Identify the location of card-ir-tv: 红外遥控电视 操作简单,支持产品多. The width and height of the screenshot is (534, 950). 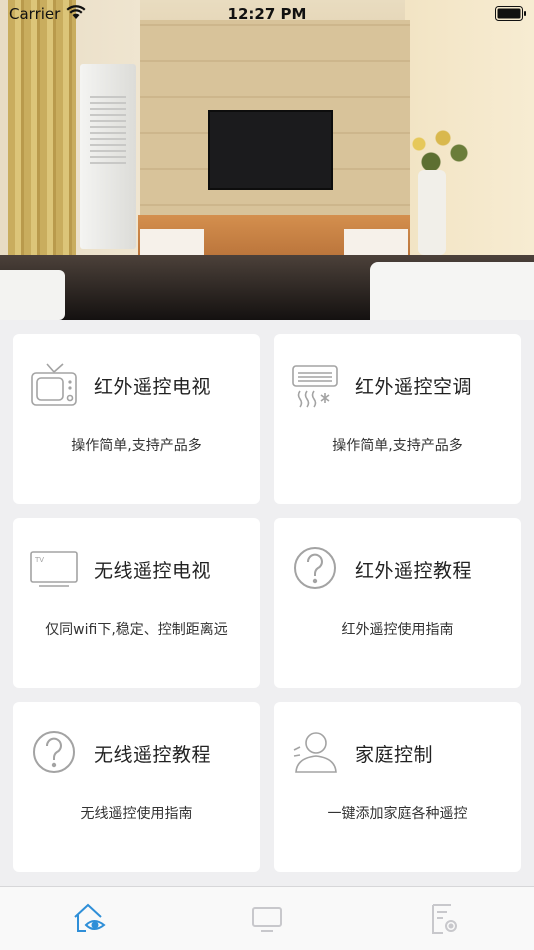
(136, 419).